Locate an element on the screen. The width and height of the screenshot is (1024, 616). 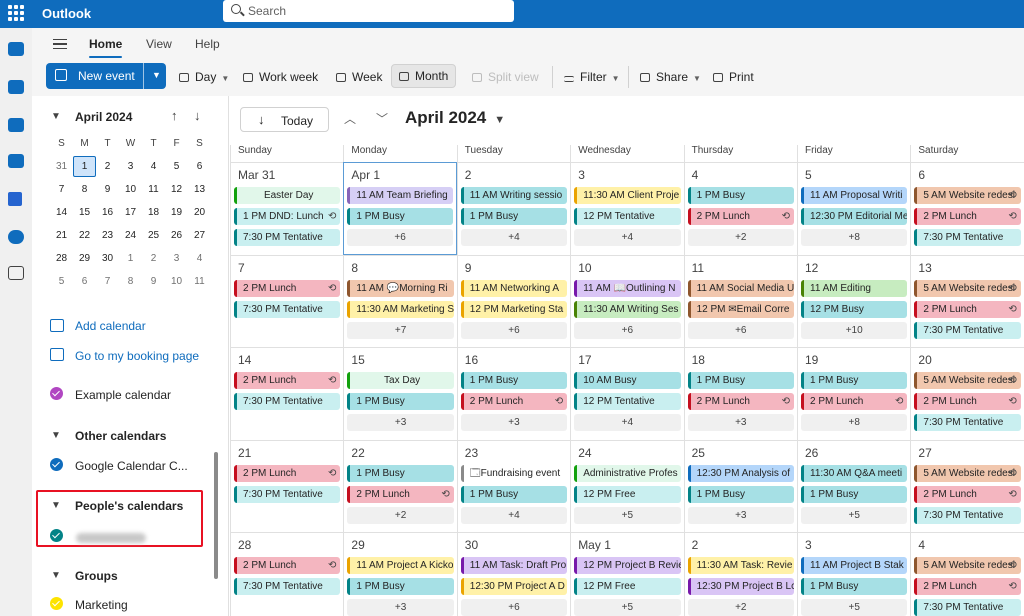
other-calendars-header: Other calendars is located at coordinates (120, 436).